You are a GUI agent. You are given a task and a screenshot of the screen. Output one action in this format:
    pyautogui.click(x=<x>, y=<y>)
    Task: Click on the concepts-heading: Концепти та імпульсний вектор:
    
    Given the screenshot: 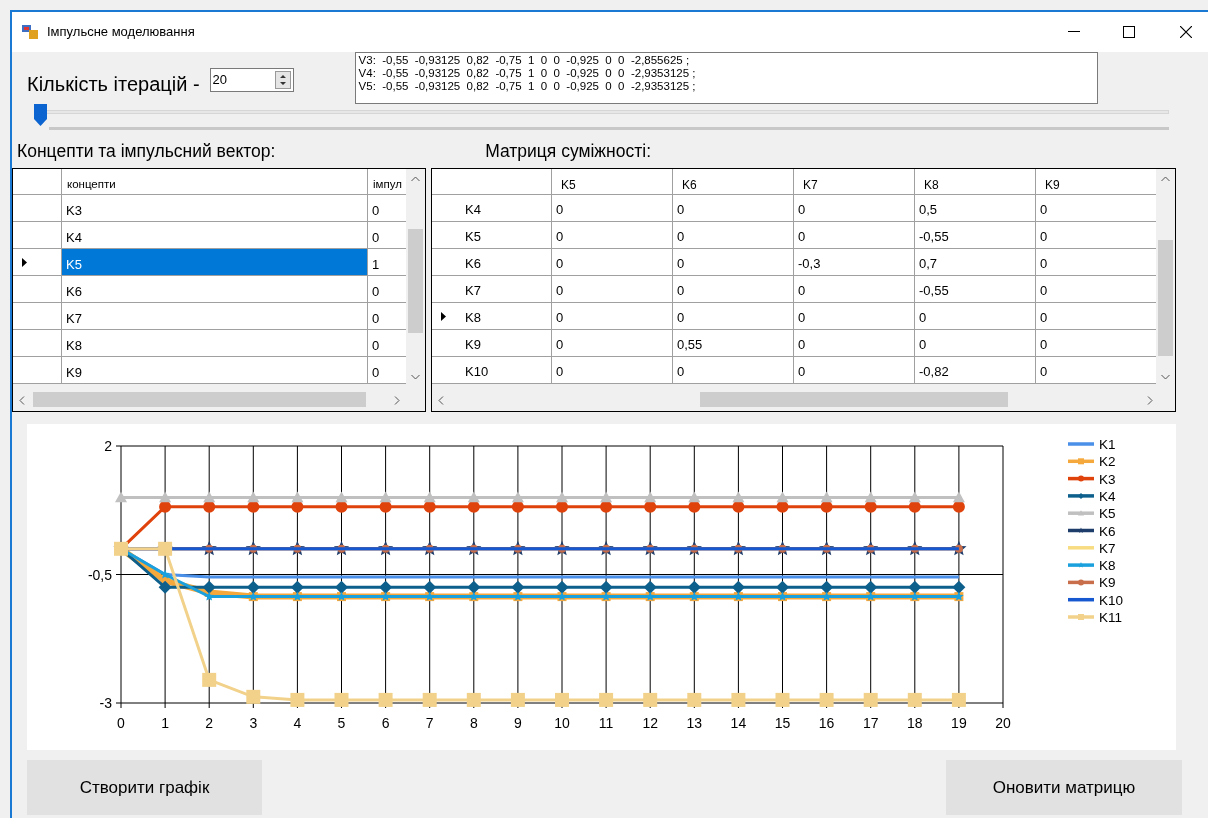 What is the action you would take?
    pyautogui.click(x=146, y=151)
    